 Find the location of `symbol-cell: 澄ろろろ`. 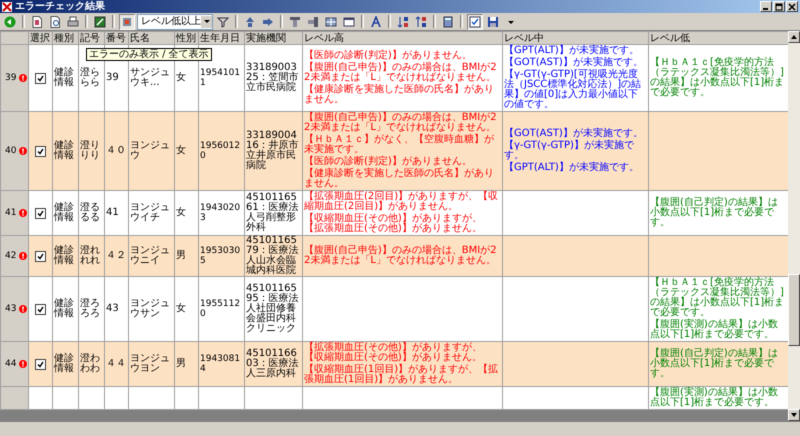

symbol-cell: 澄ろろろ is located at coordinates (90, 308).